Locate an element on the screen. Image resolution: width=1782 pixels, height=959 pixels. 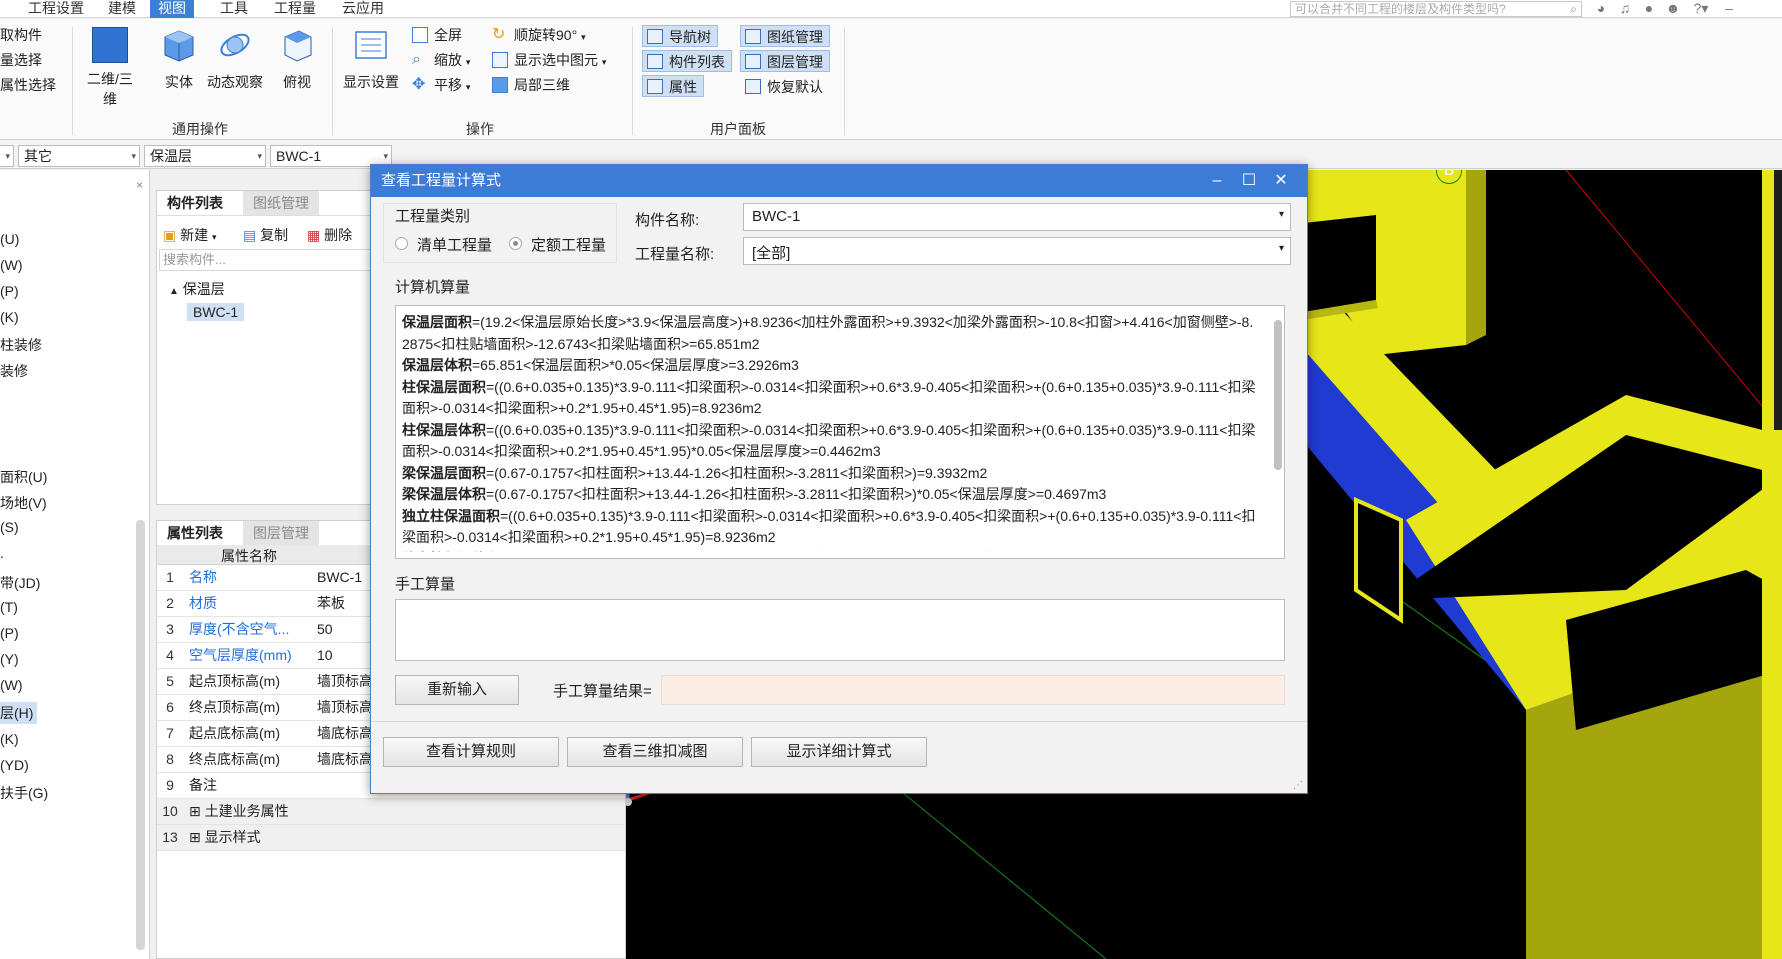
pan-label: 平移 is located at coordinates (448, 85).